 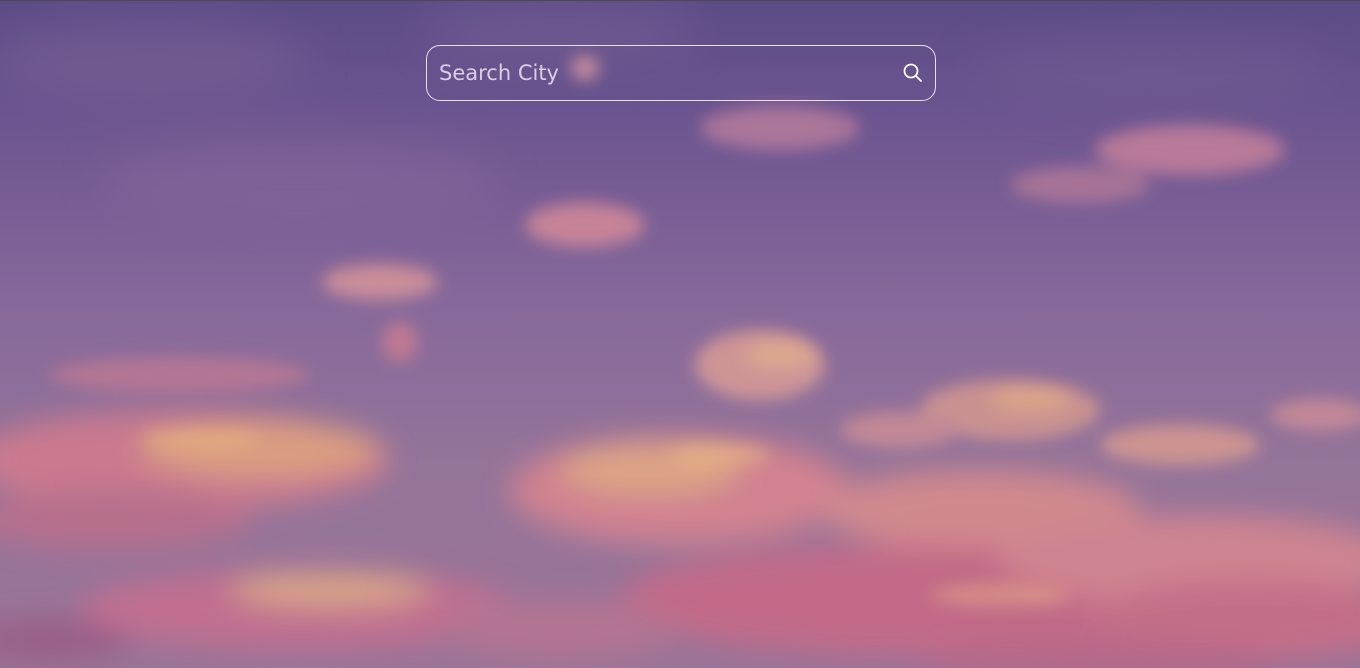 What do you see at coordinates (659, 73) in the screenshot?
I see `search-input` at bounding box center [659, 73].